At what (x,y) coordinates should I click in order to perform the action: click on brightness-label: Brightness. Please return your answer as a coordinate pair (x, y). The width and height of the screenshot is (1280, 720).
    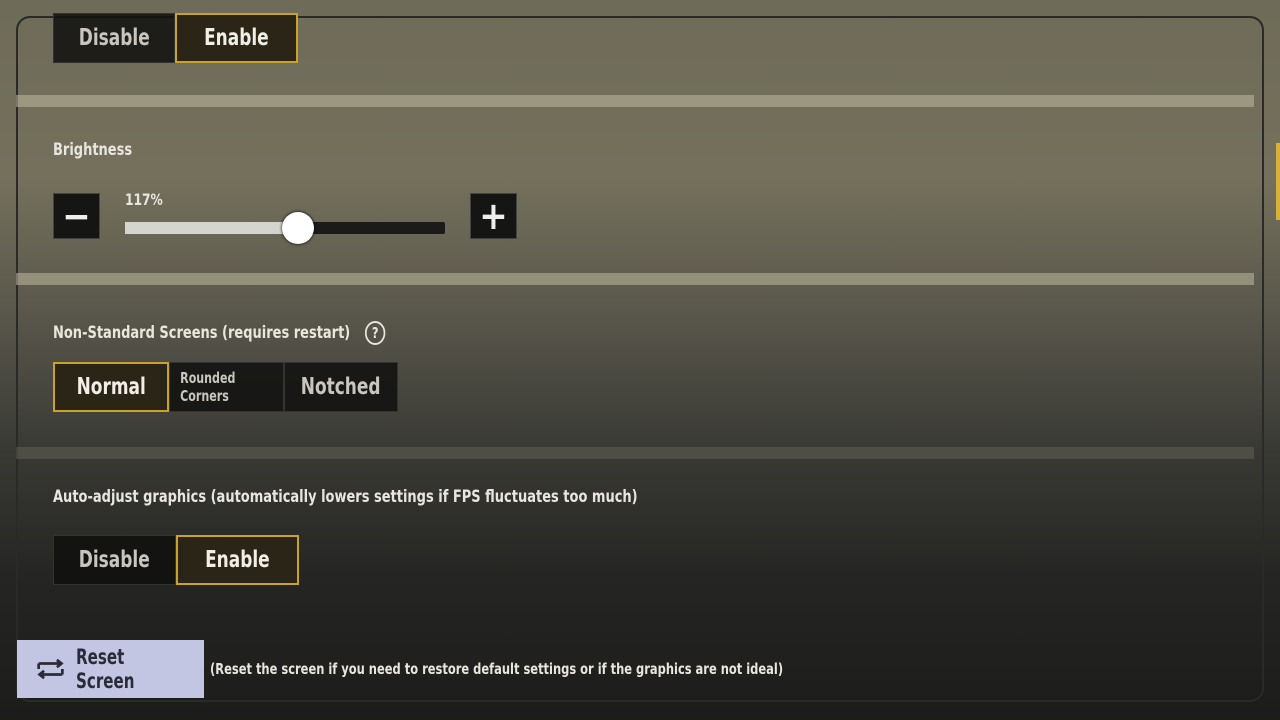
    Looking at the image, I should click on (93, 150).